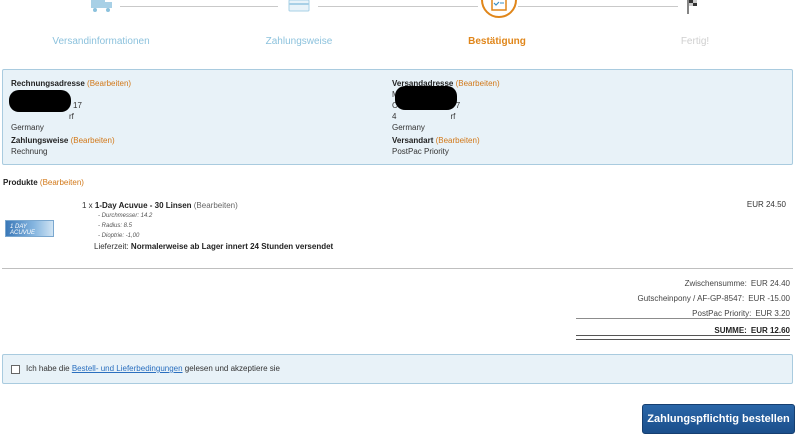 This screenshot has height=439, width=800. What do you see at coordinates (718, 419) in the screenshot?
I see `place-order-button: Zahlungspflichtig bestellen` at bounding box center [718, 419].